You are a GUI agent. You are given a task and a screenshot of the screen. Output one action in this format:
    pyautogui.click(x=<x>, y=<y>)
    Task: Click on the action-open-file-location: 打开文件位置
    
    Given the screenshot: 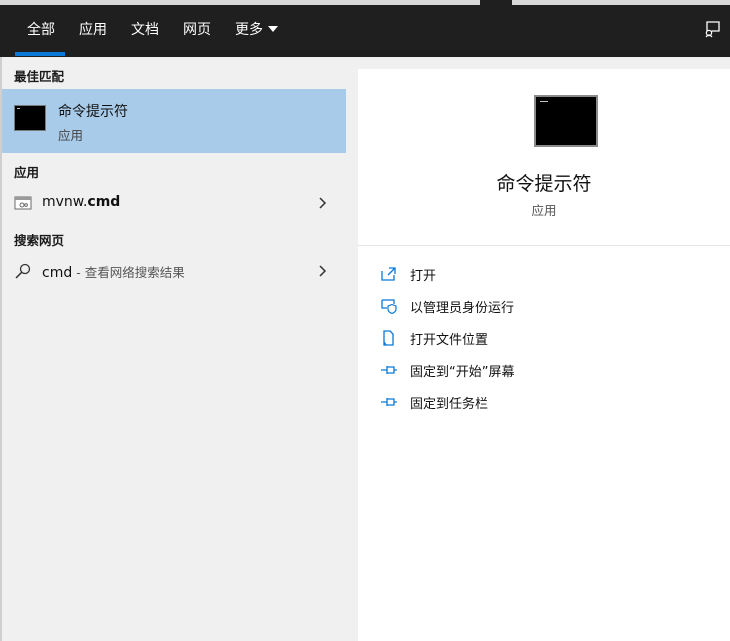 What is the action you would take?
    pyautogui.click(x=540, y=338)
    